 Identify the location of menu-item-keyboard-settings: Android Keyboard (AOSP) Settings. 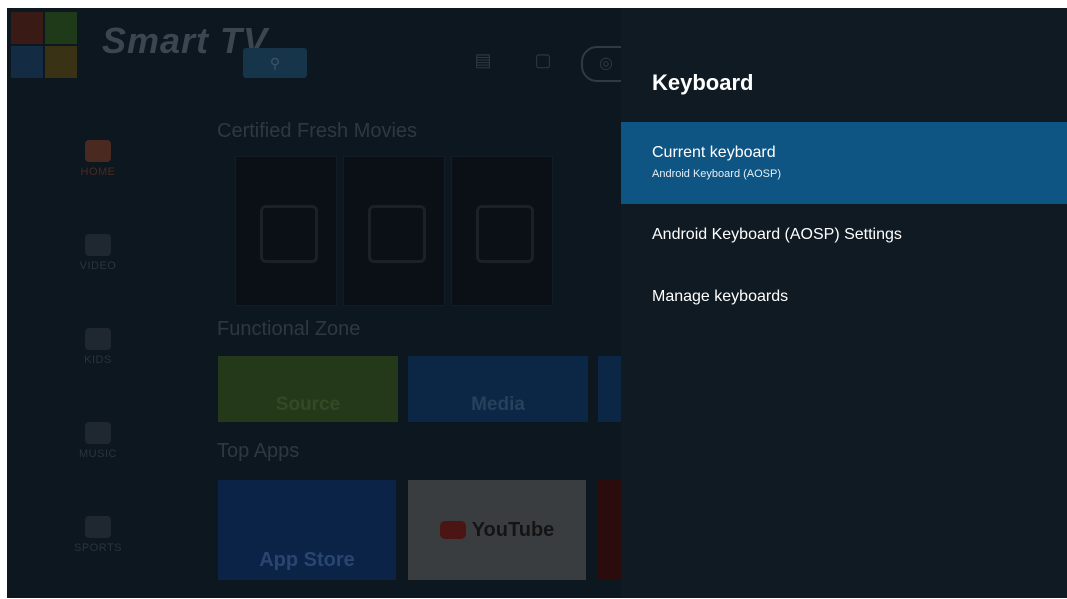
(844, 235).